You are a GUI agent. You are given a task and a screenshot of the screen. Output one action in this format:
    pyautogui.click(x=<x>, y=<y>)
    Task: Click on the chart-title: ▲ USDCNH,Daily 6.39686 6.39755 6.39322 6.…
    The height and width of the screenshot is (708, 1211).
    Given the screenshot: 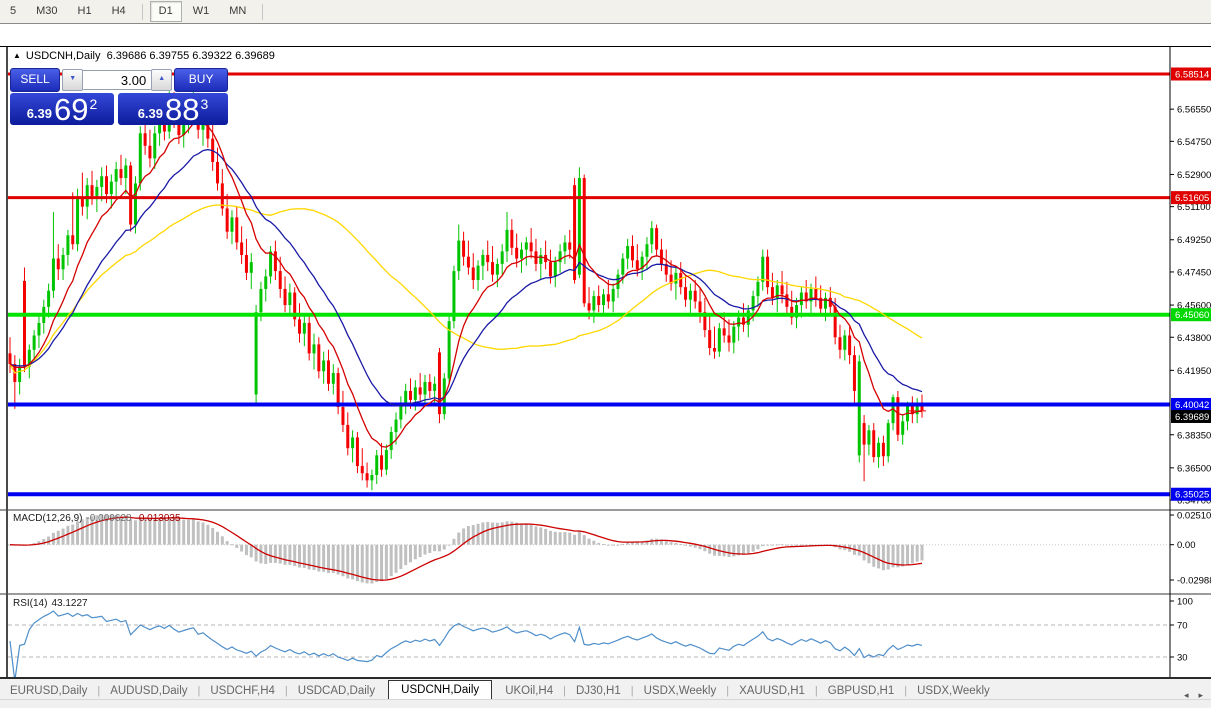 What is the action you would take?
    pyautogui.click(x=144, y=56)
    